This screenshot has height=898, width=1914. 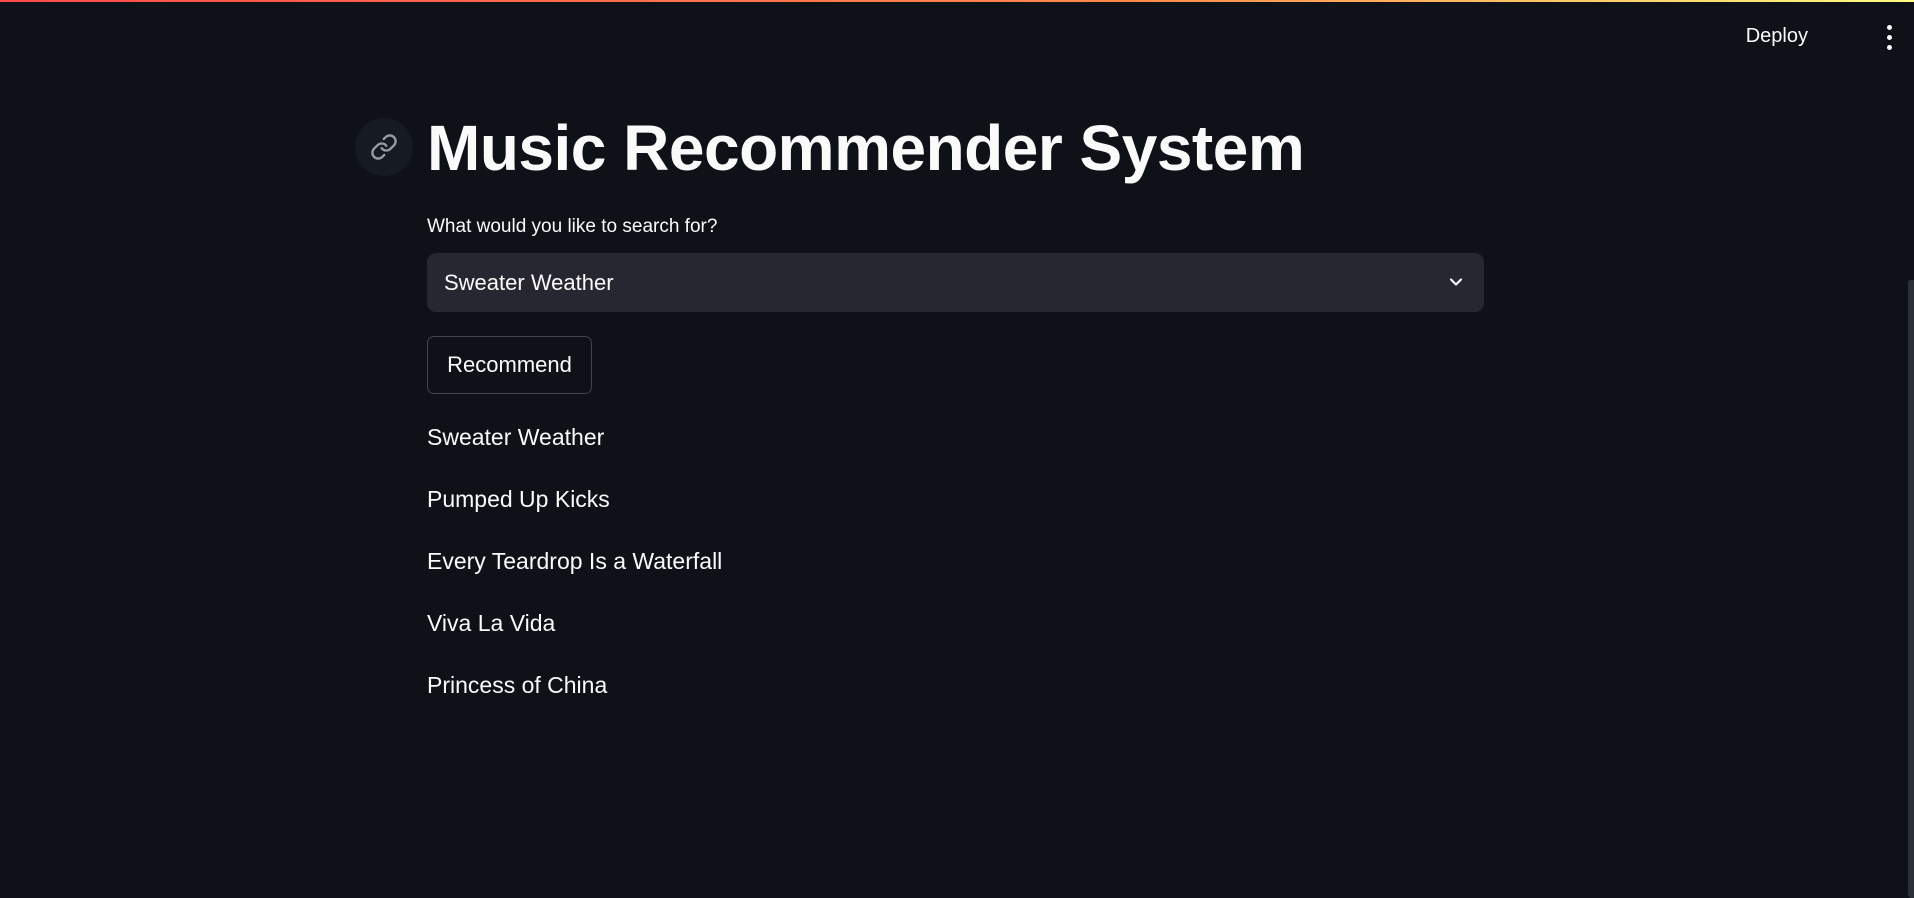 I want to click on scrollbar, so click(x=1911, y=589).